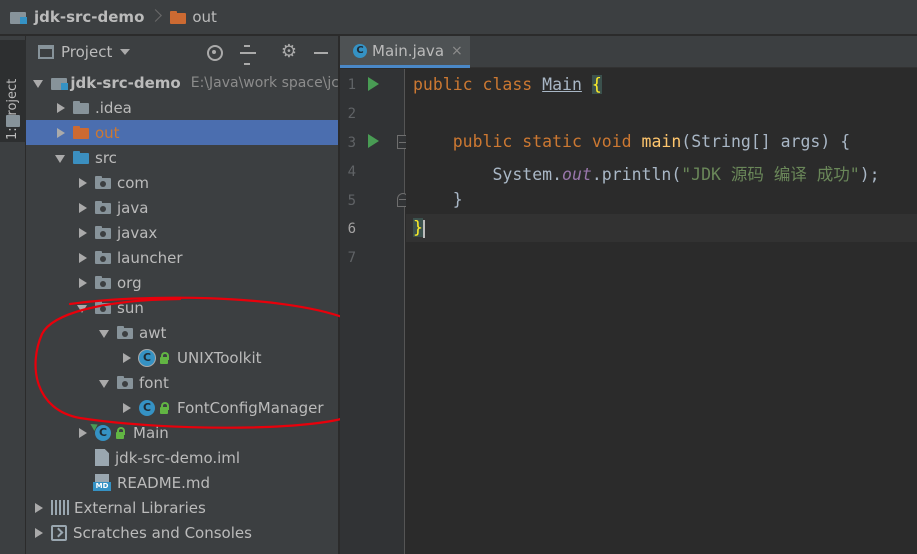 Image resolution: width=917 pixels, height=554 pixels. I want to click on gear-icon: ⚙, so click(289, 52).